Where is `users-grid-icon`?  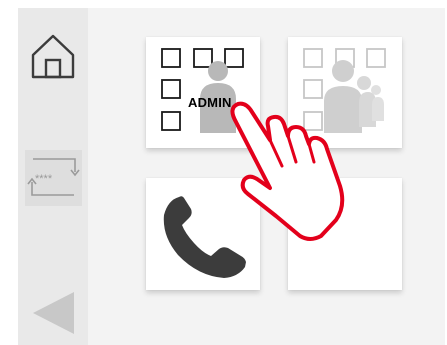
users-grid-icon is located at coordinates (344, 90).